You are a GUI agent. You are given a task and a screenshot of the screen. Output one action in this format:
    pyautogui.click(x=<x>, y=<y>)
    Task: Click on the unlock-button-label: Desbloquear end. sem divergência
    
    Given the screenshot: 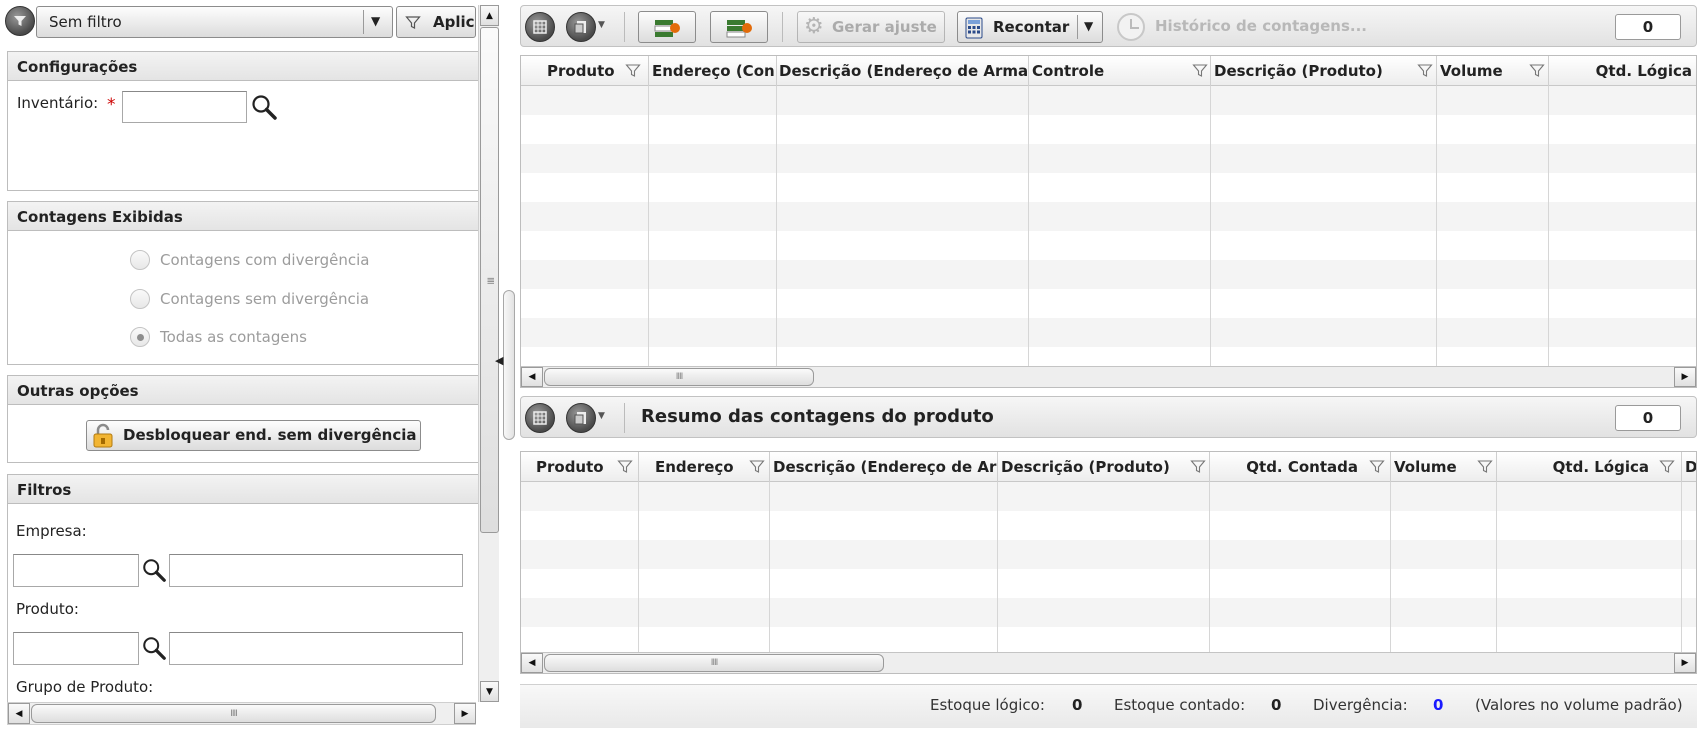 What is the action you would take?
    pyautogui.click(x=270, y=435)
    